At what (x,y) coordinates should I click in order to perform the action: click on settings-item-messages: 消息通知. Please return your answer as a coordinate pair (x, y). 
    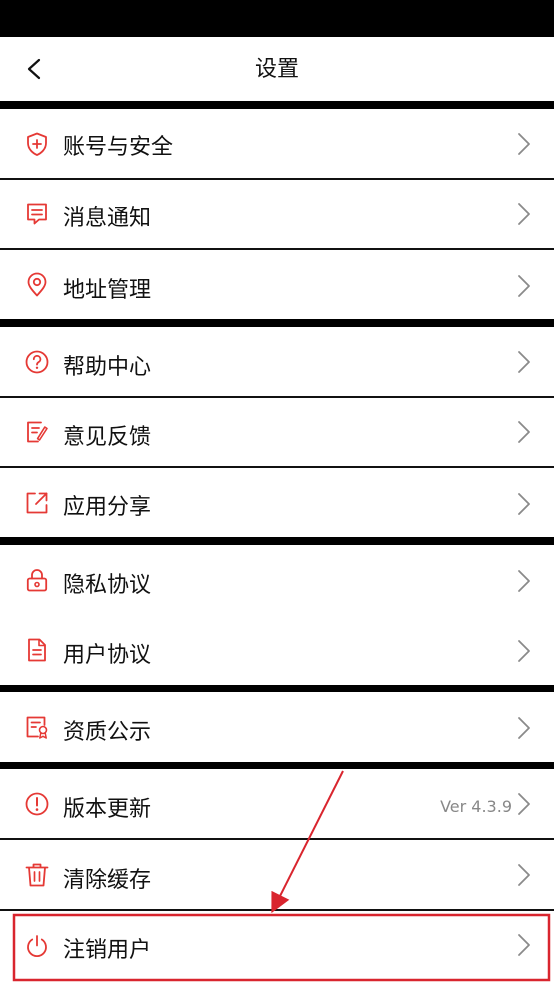
    Looking at the image, I should click on (277, 214).